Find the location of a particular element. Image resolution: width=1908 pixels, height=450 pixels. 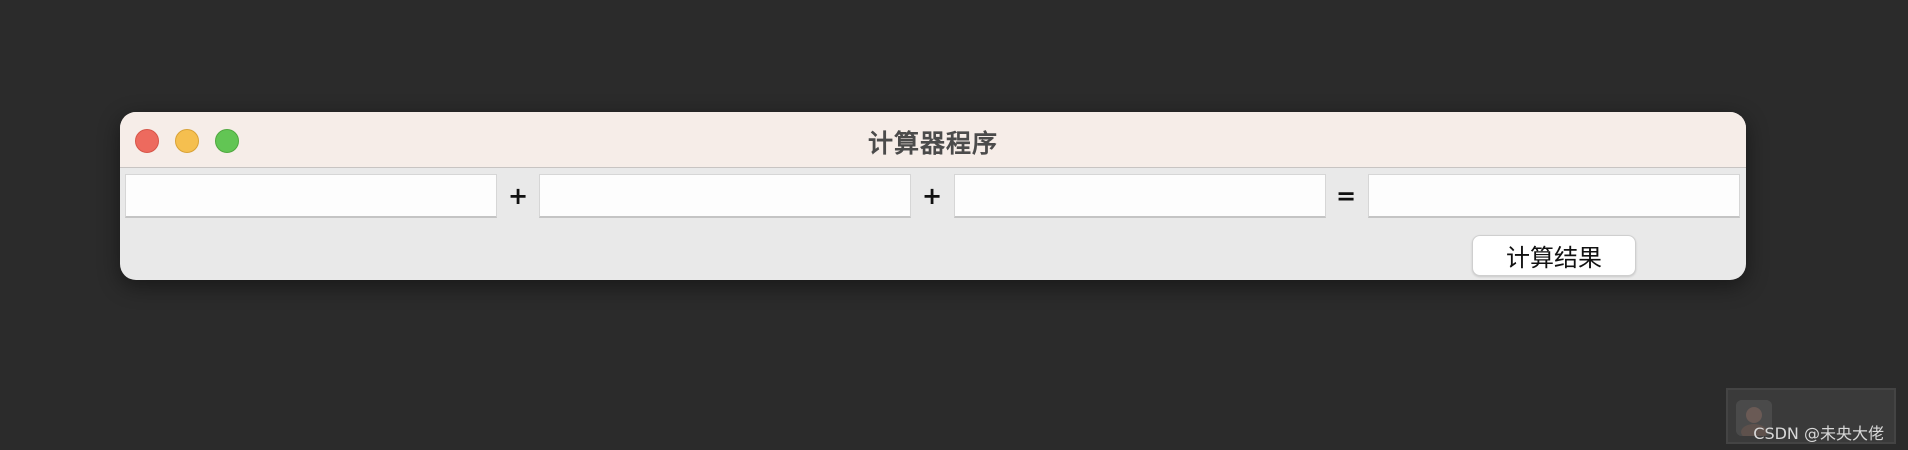

equals-sign: = is located at coordinates (1346, 196).